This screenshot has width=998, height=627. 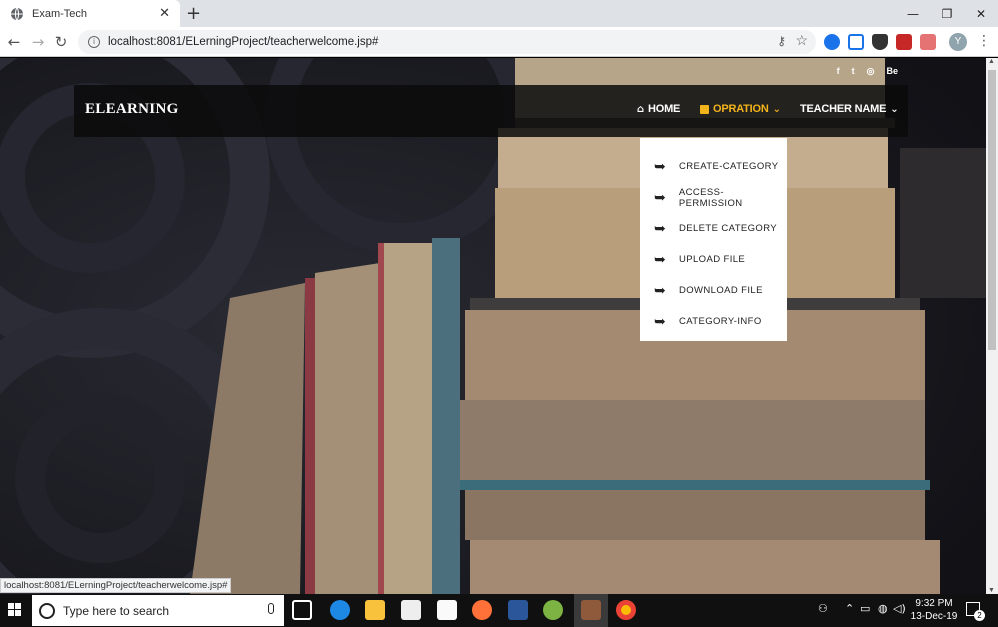 I want to click on scrollbar-thumb, so click(x=992, y=210).